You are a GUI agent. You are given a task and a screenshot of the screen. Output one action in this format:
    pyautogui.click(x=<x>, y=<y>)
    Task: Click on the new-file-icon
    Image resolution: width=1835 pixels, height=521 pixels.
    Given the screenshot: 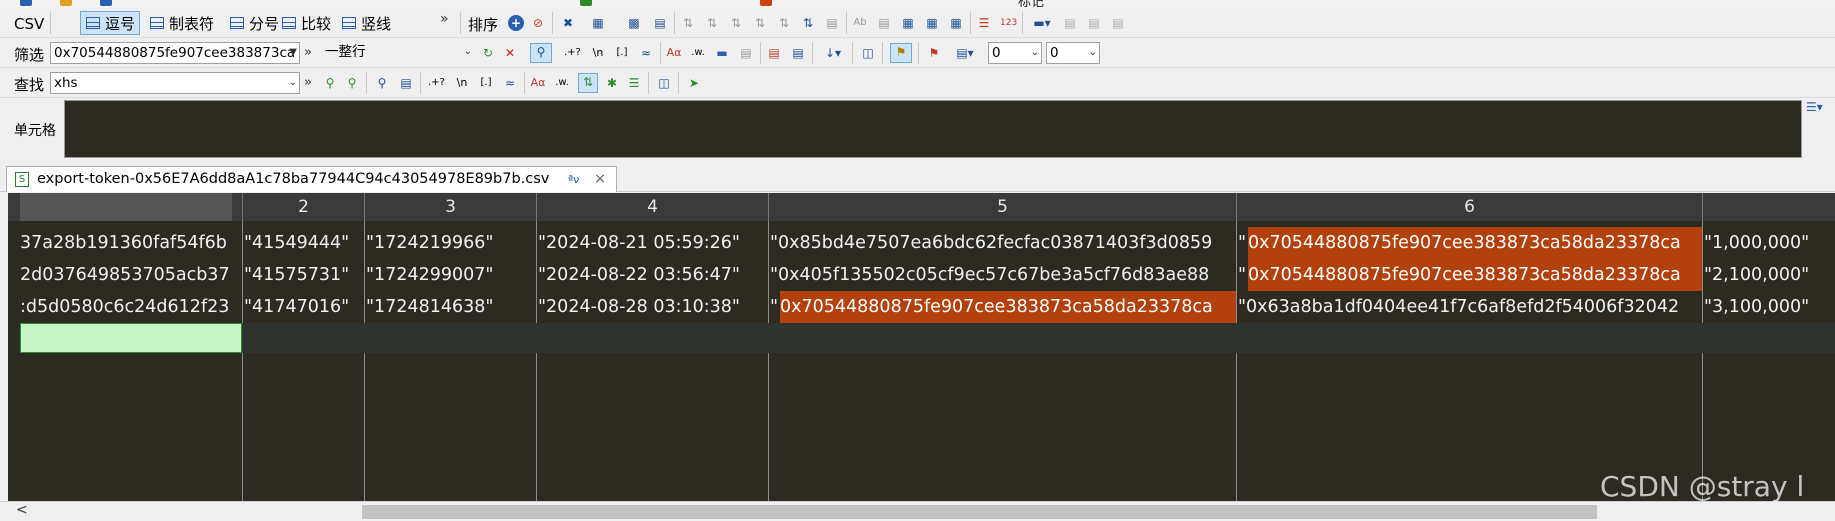 What is the action you would take?
    pyautogui.click(x=26, y=3)
    